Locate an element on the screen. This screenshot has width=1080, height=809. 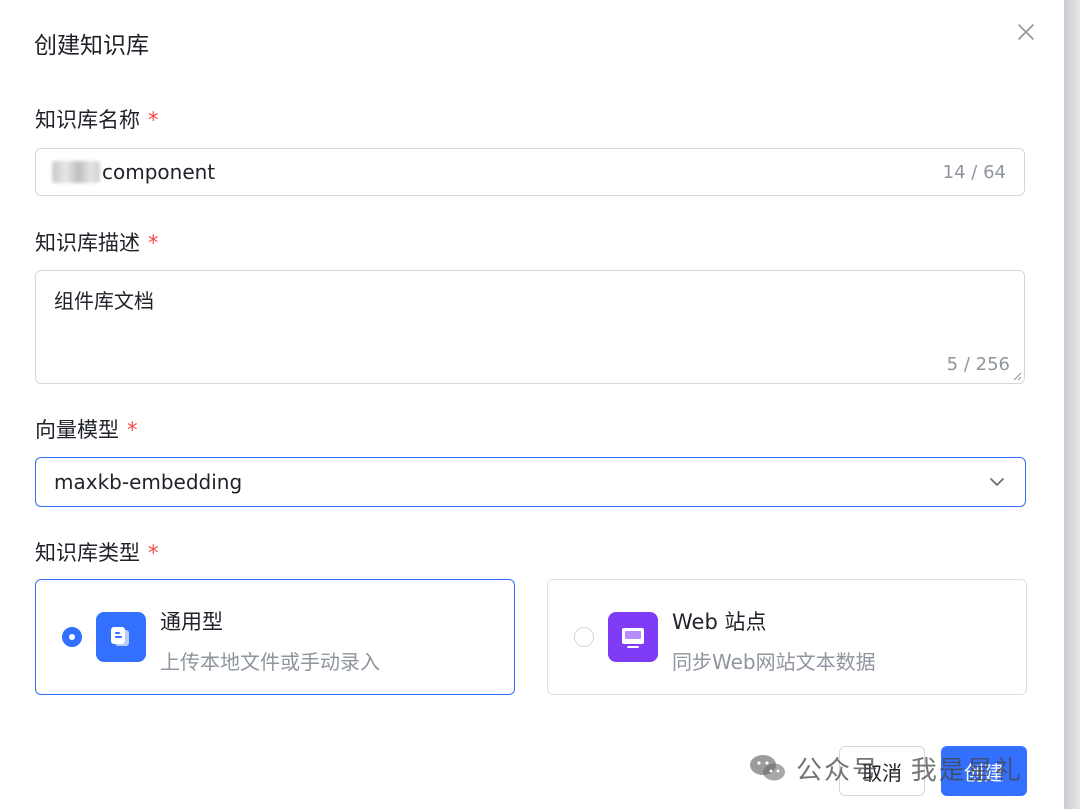
name-input-value: component is located at coordinates (159, 172).